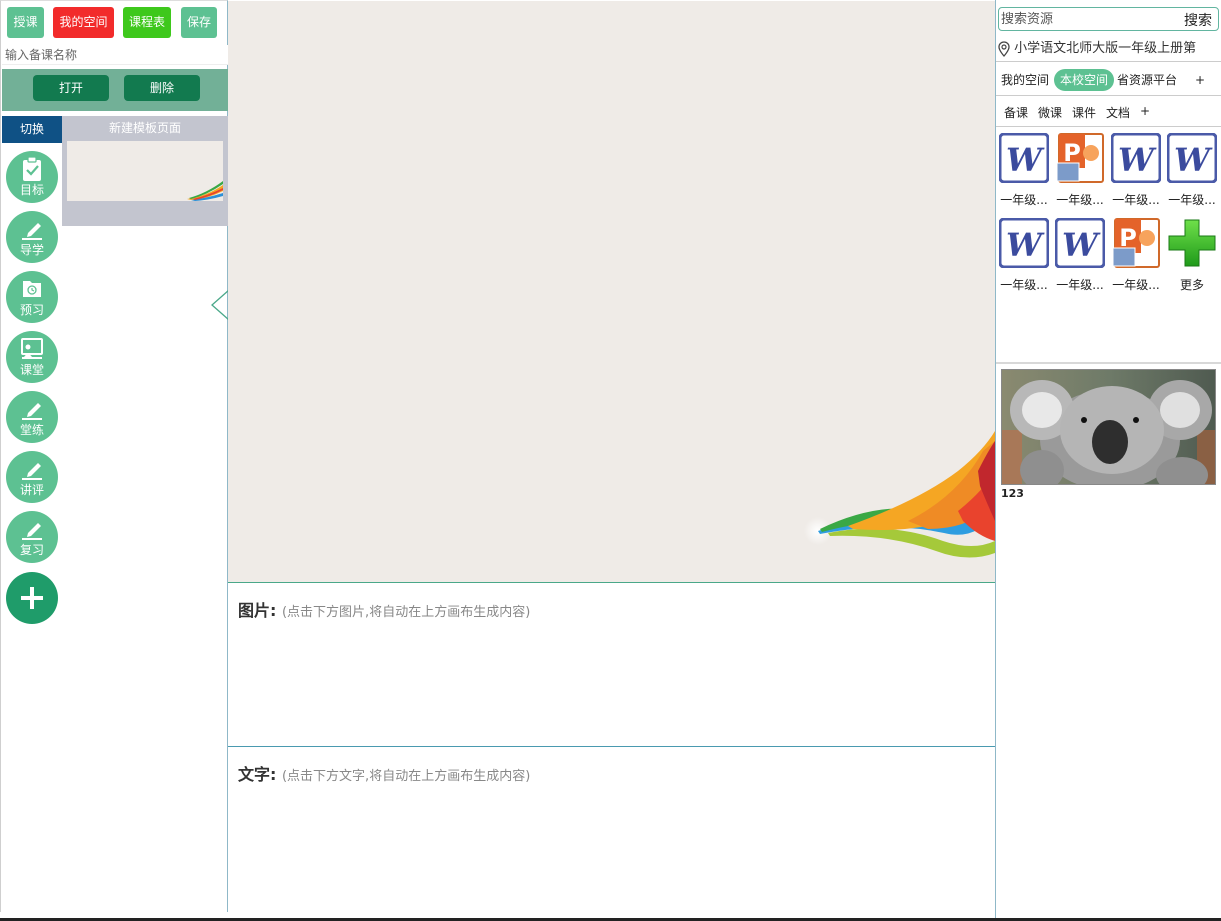 The height and width of the screenshot is (921, 1221). I want to click on location-breadcrumb: 小学语文北师大版一年级上册第, so click(1097, 47).